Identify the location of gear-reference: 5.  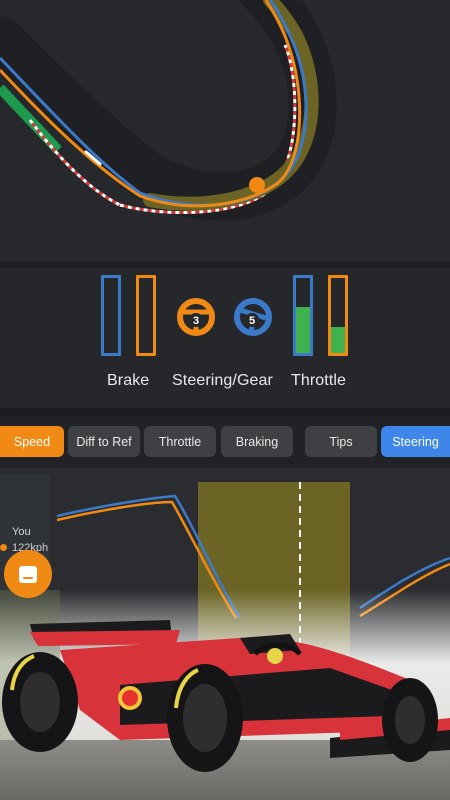
(252, 321).